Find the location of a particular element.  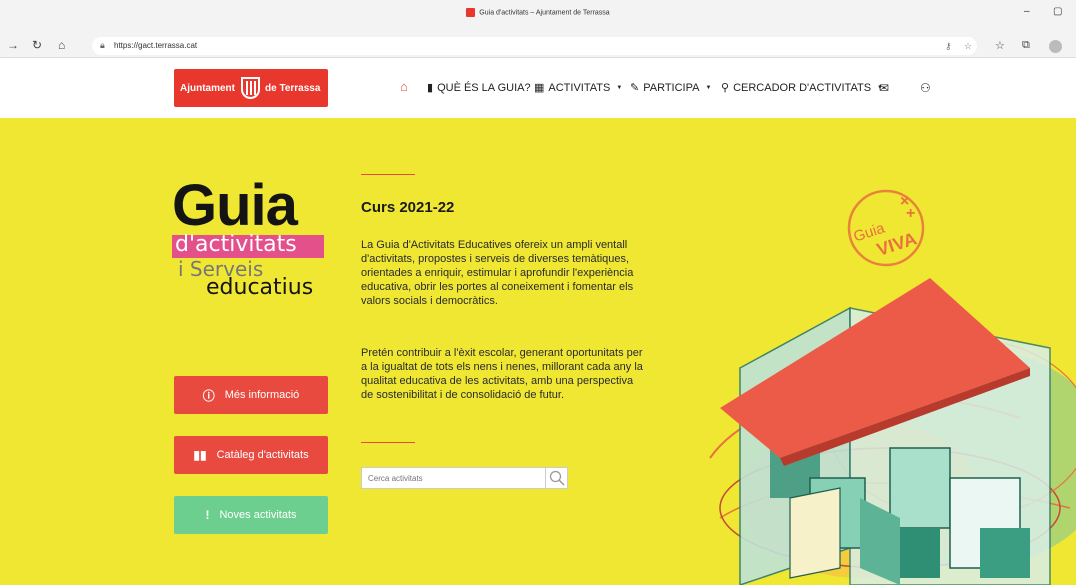

mes-informacio-button: ⓘ Més informació is located at coordinates (251, 395).